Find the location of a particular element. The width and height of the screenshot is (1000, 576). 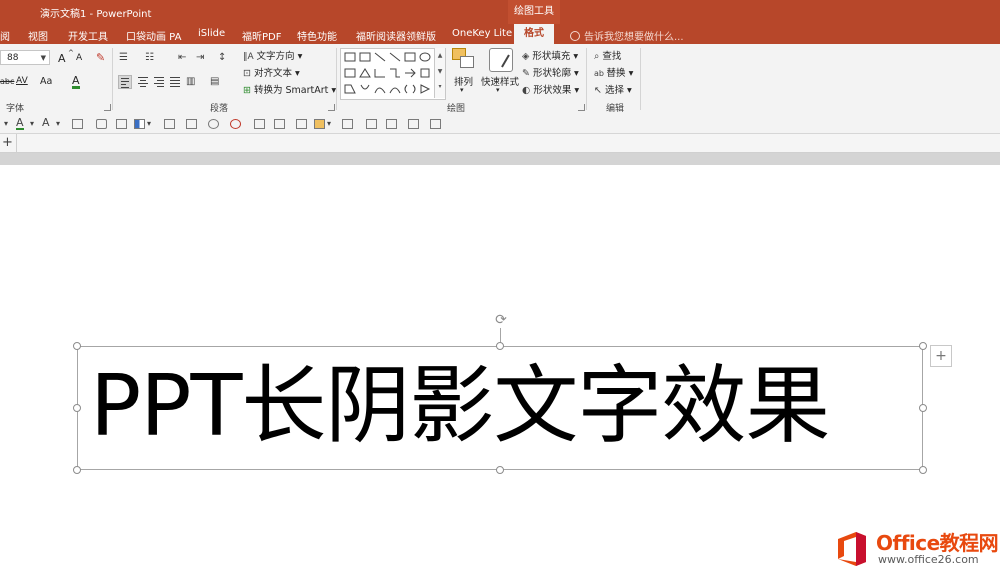

quick-access-toolbar: ▾ A ▾ A ▾ ▾ ▾ is located at coordinates (500, 125).